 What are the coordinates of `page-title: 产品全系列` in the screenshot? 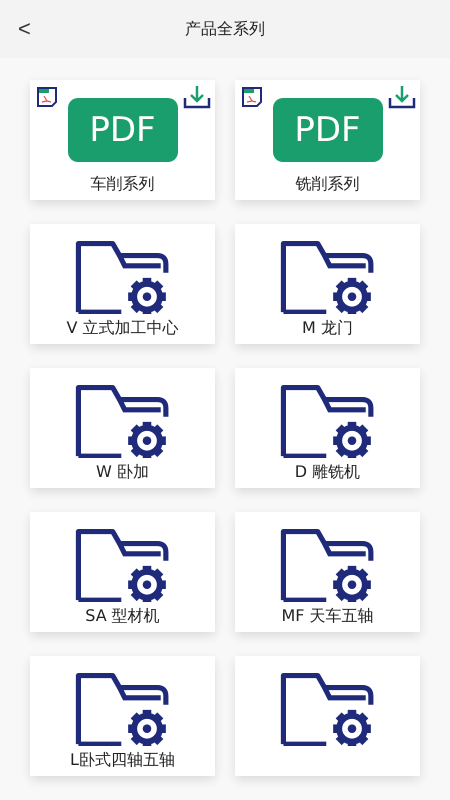 It's located at (225, 29).